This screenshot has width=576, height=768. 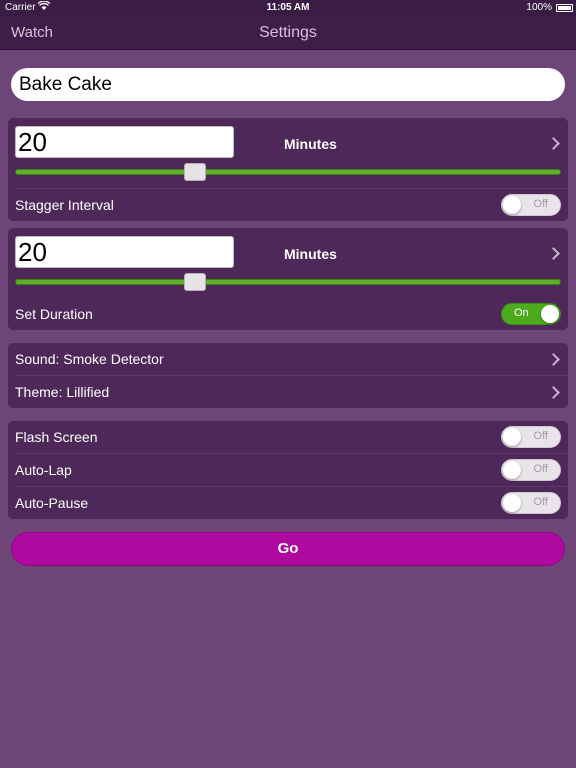 What do you see at coordinates (64, 205) in the screenshot?
I see `stagger-interval-label: Stagger Interval` at bounding box center [64, 205].